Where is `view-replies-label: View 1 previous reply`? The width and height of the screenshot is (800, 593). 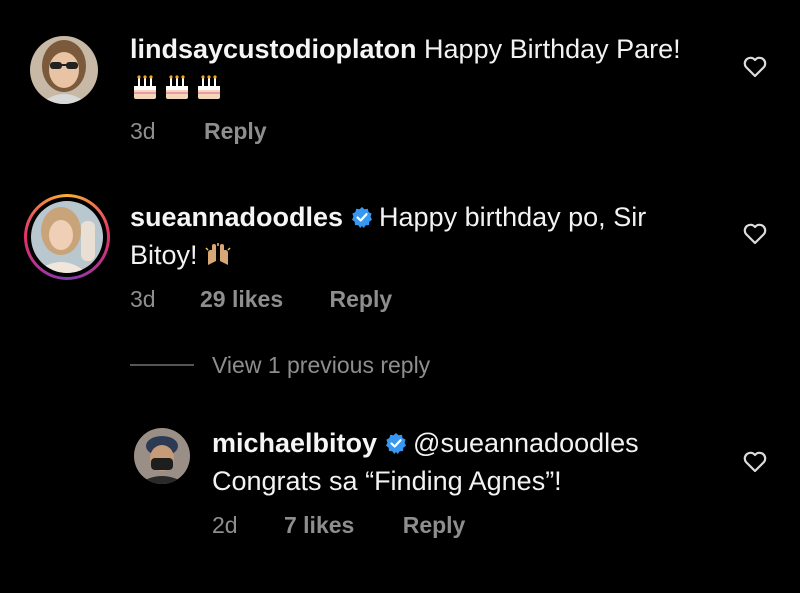 view-replies-label: View 1 previous reply is located at coordinates (321, 365).